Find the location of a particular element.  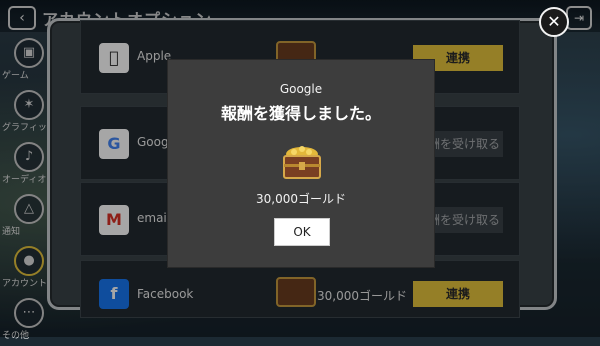

reward-amount: 30,000ゴールド is located at coordinates (301, 199).